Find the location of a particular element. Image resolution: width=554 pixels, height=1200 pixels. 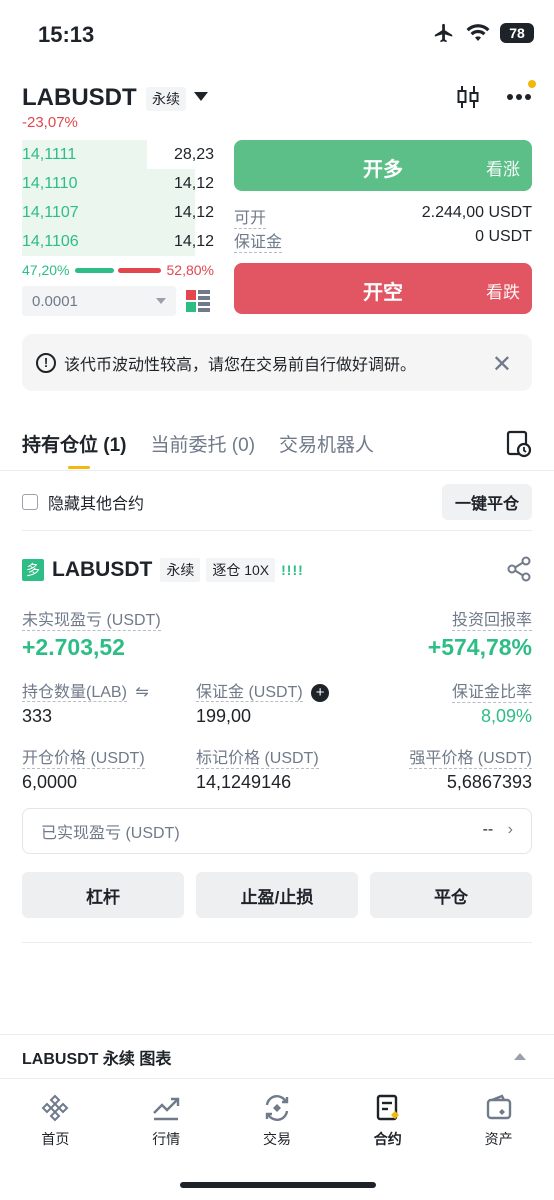

orderbook-price: 14,1110 is located at coordinates (50, 183).